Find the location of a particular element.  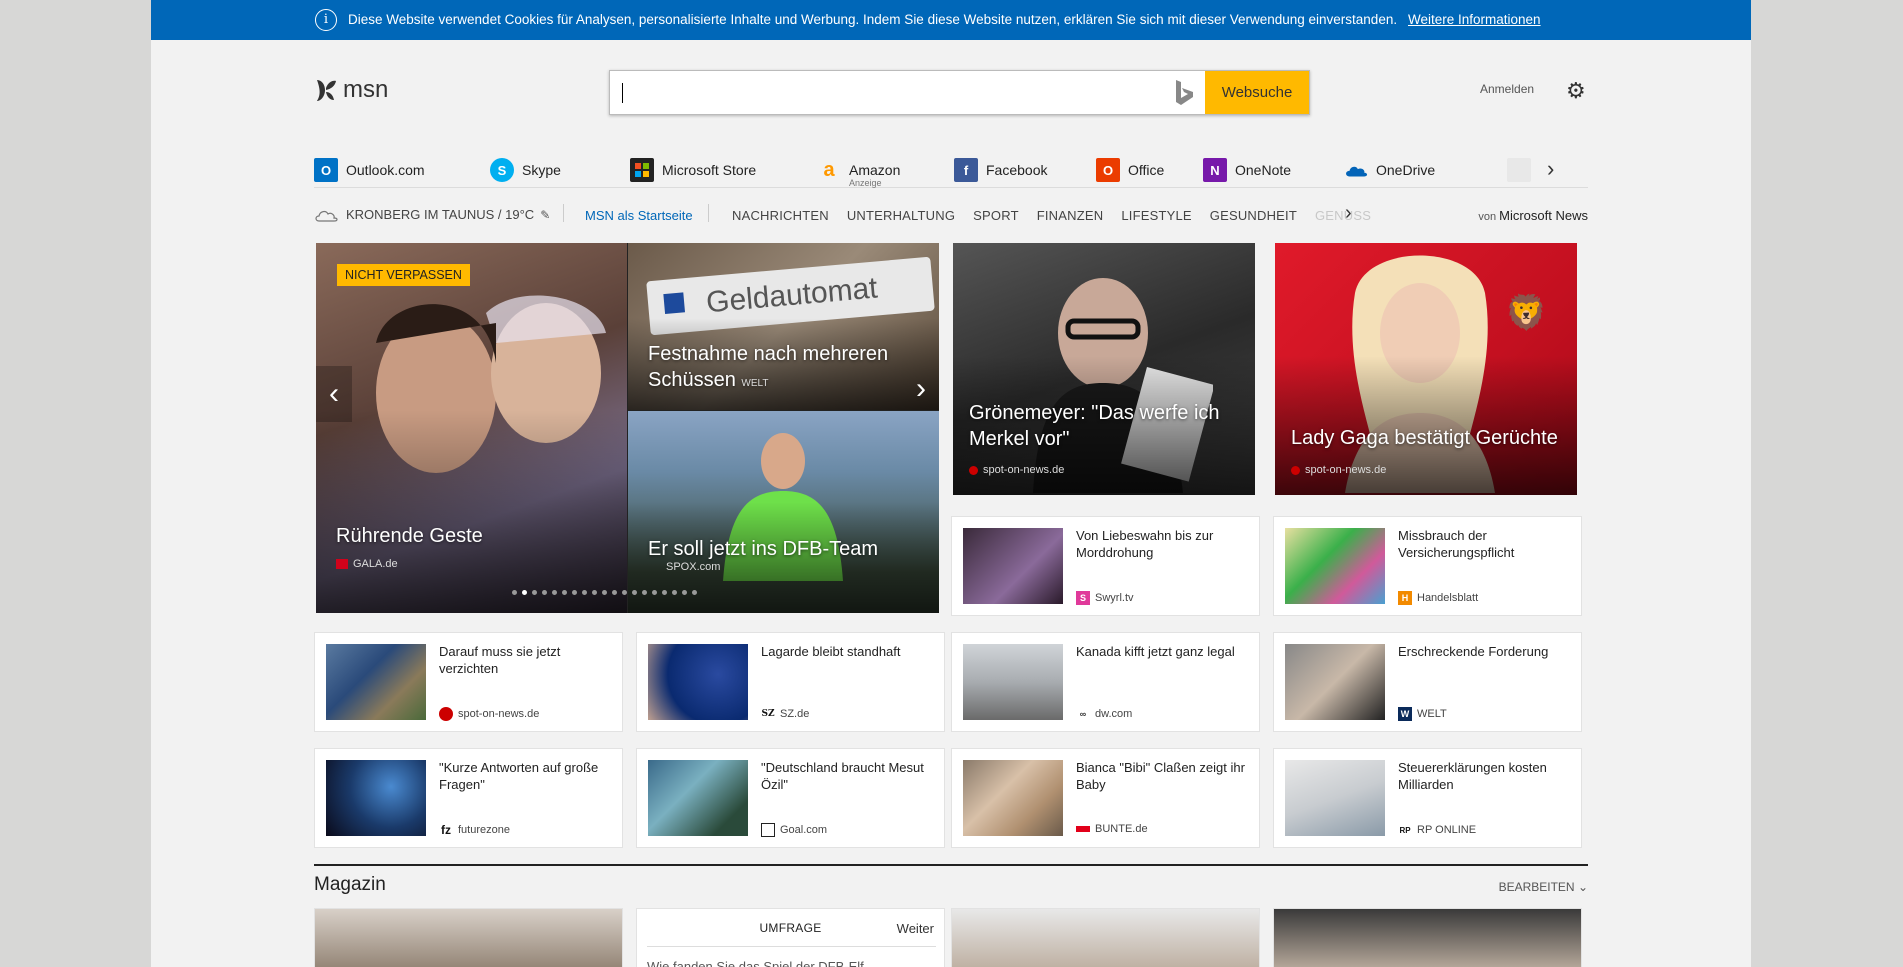

cookie-more-link: Weitere Informationen is located at coordinates (1474, 19).